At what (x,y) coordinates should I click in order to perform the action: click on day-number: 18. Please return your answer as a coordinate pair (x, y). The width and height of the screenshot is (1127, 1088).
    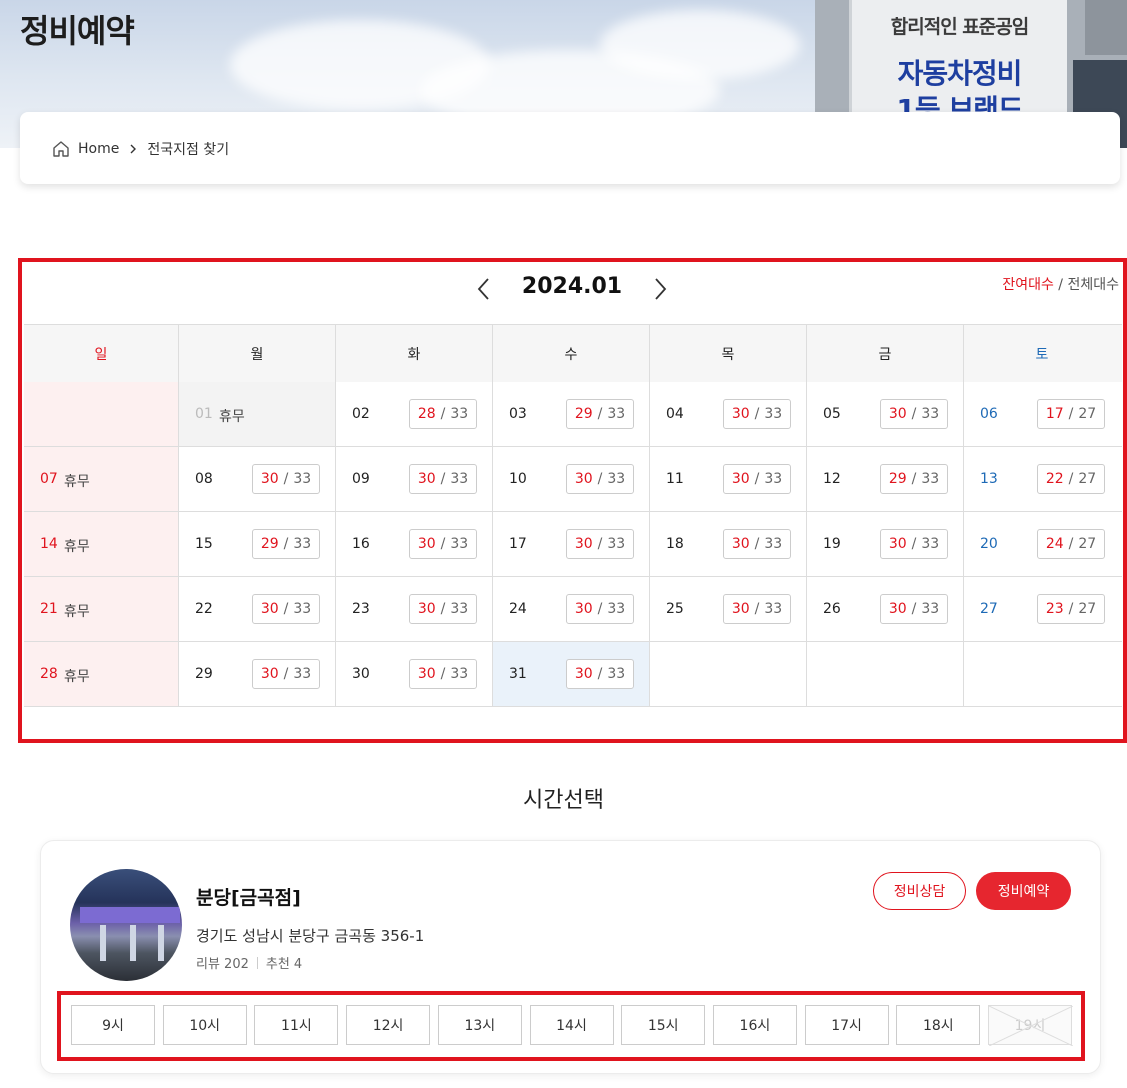
    Looking at the image, I should click on (675, 544).